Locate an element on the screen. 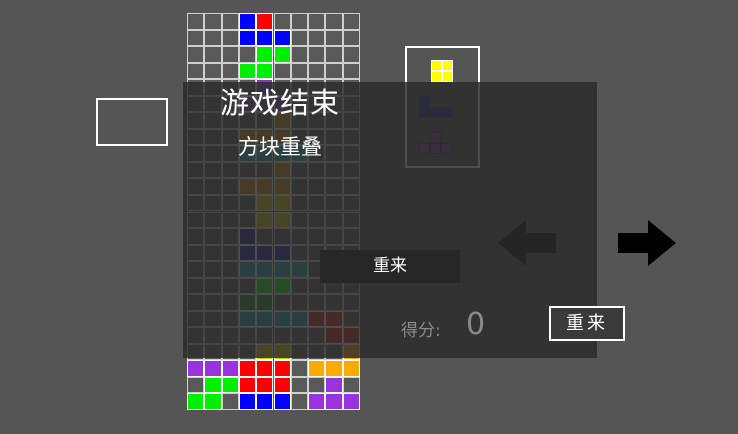 The height and width of the screenshot is (434, 738). arrow-right-icon is located at coordinates (646, 243).